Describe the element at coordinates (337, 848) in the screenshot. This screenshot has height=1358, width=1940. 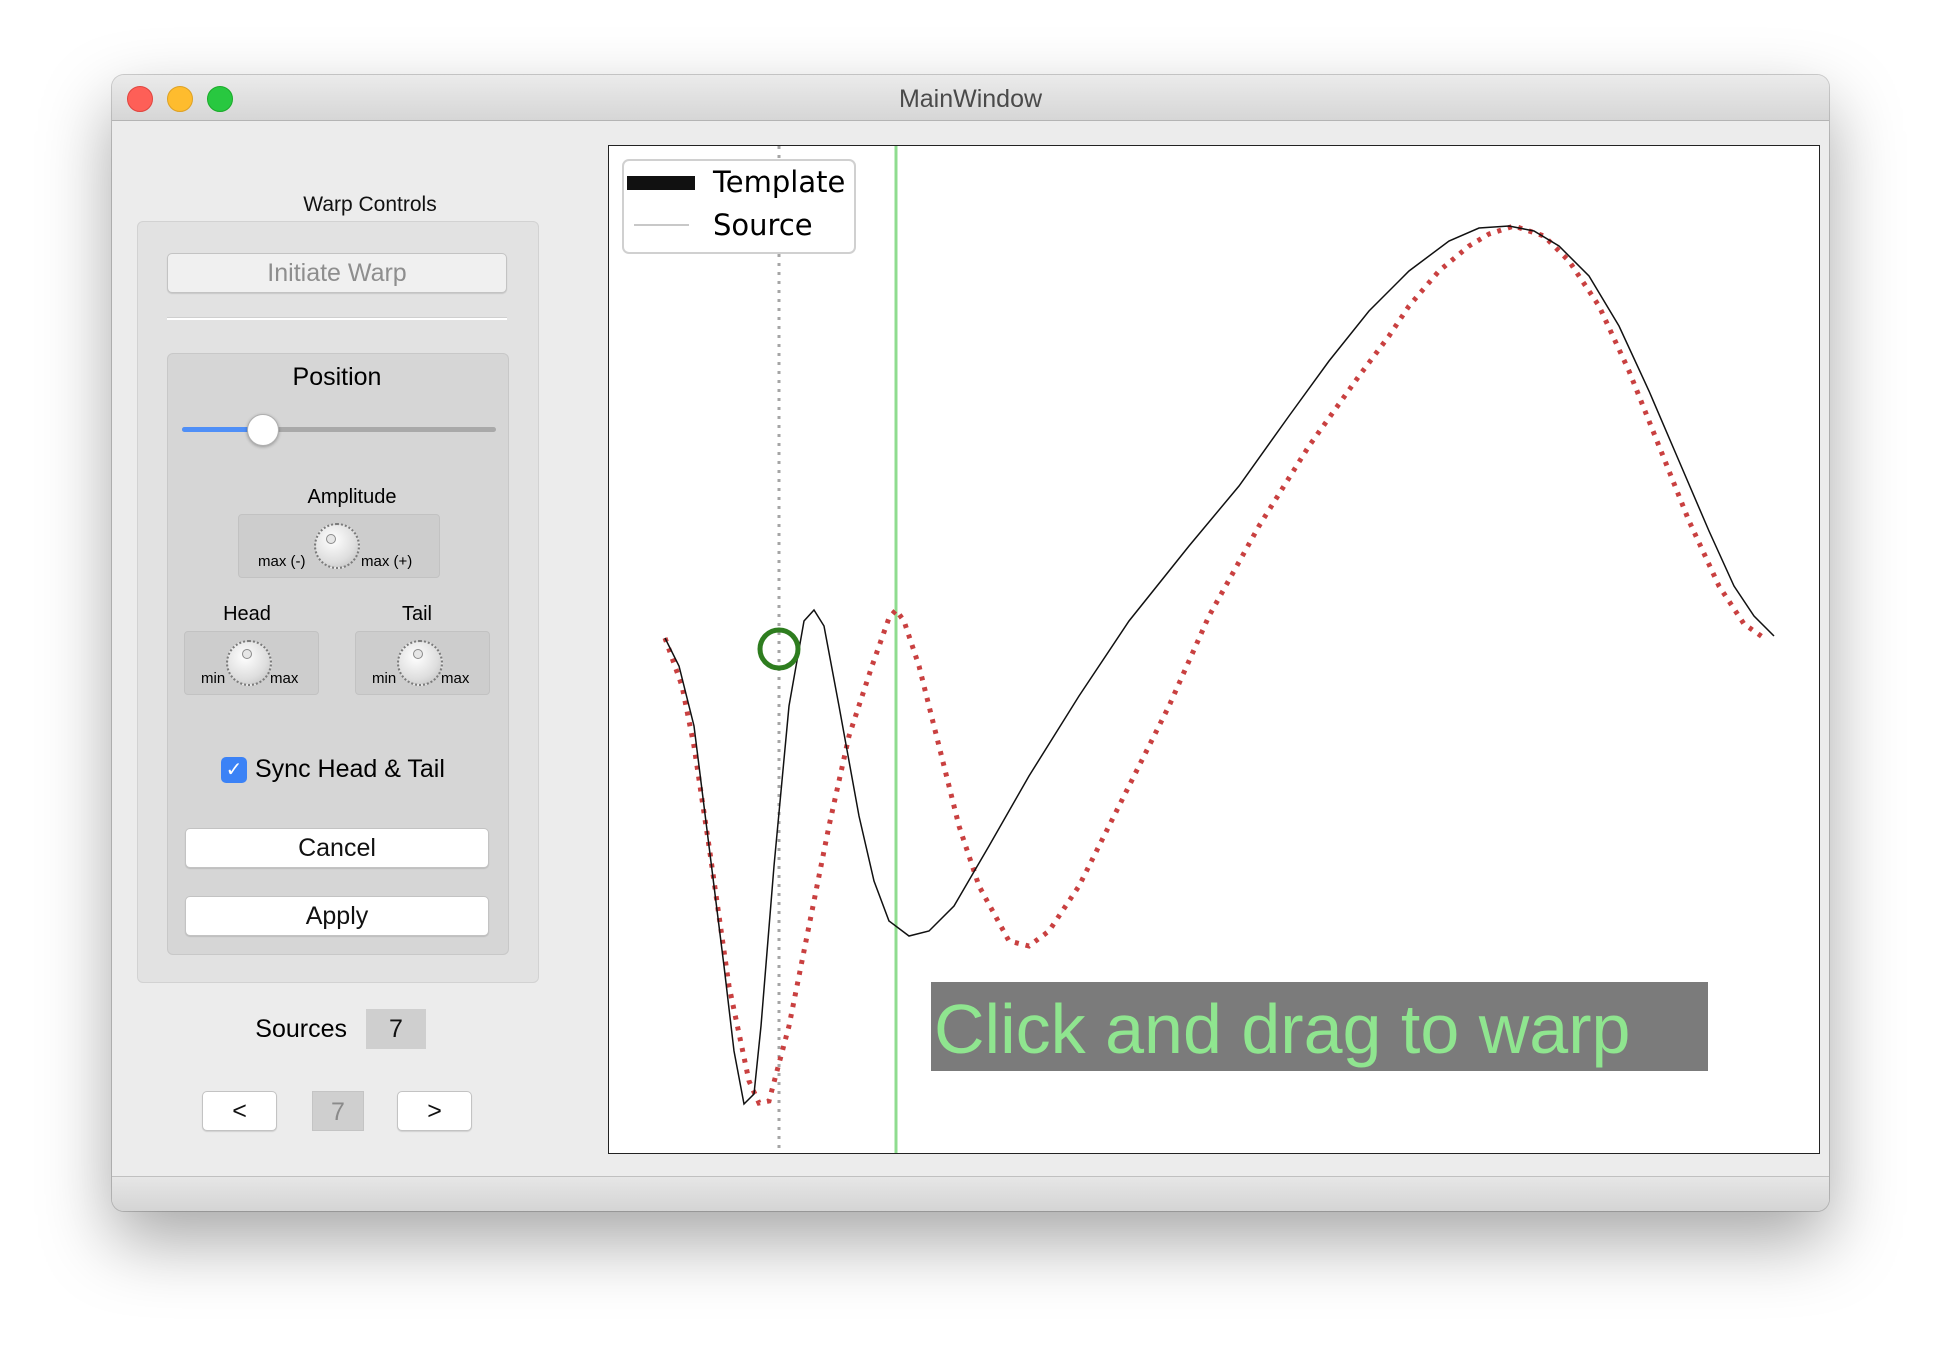
I see `cancel-button: Cancel` at that location.